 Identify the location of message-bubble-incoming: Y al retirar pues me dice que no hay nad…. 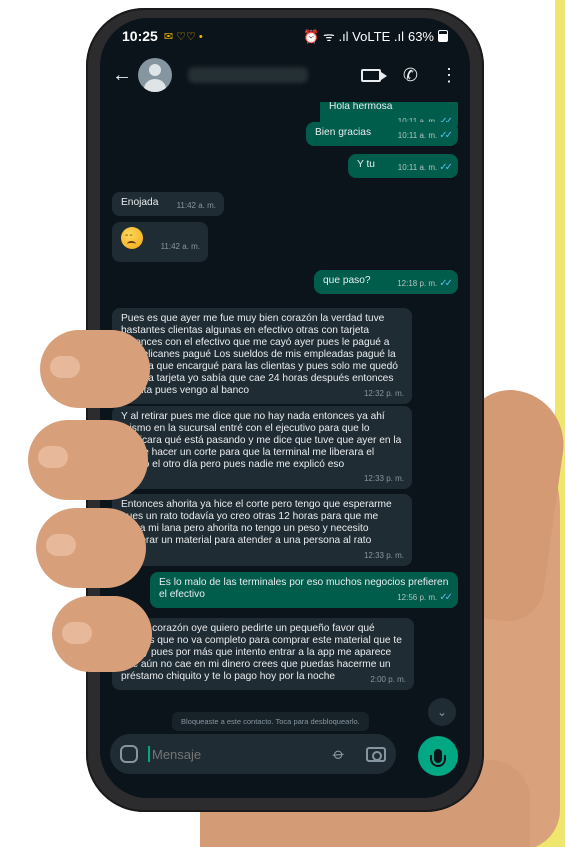
(262, 447).